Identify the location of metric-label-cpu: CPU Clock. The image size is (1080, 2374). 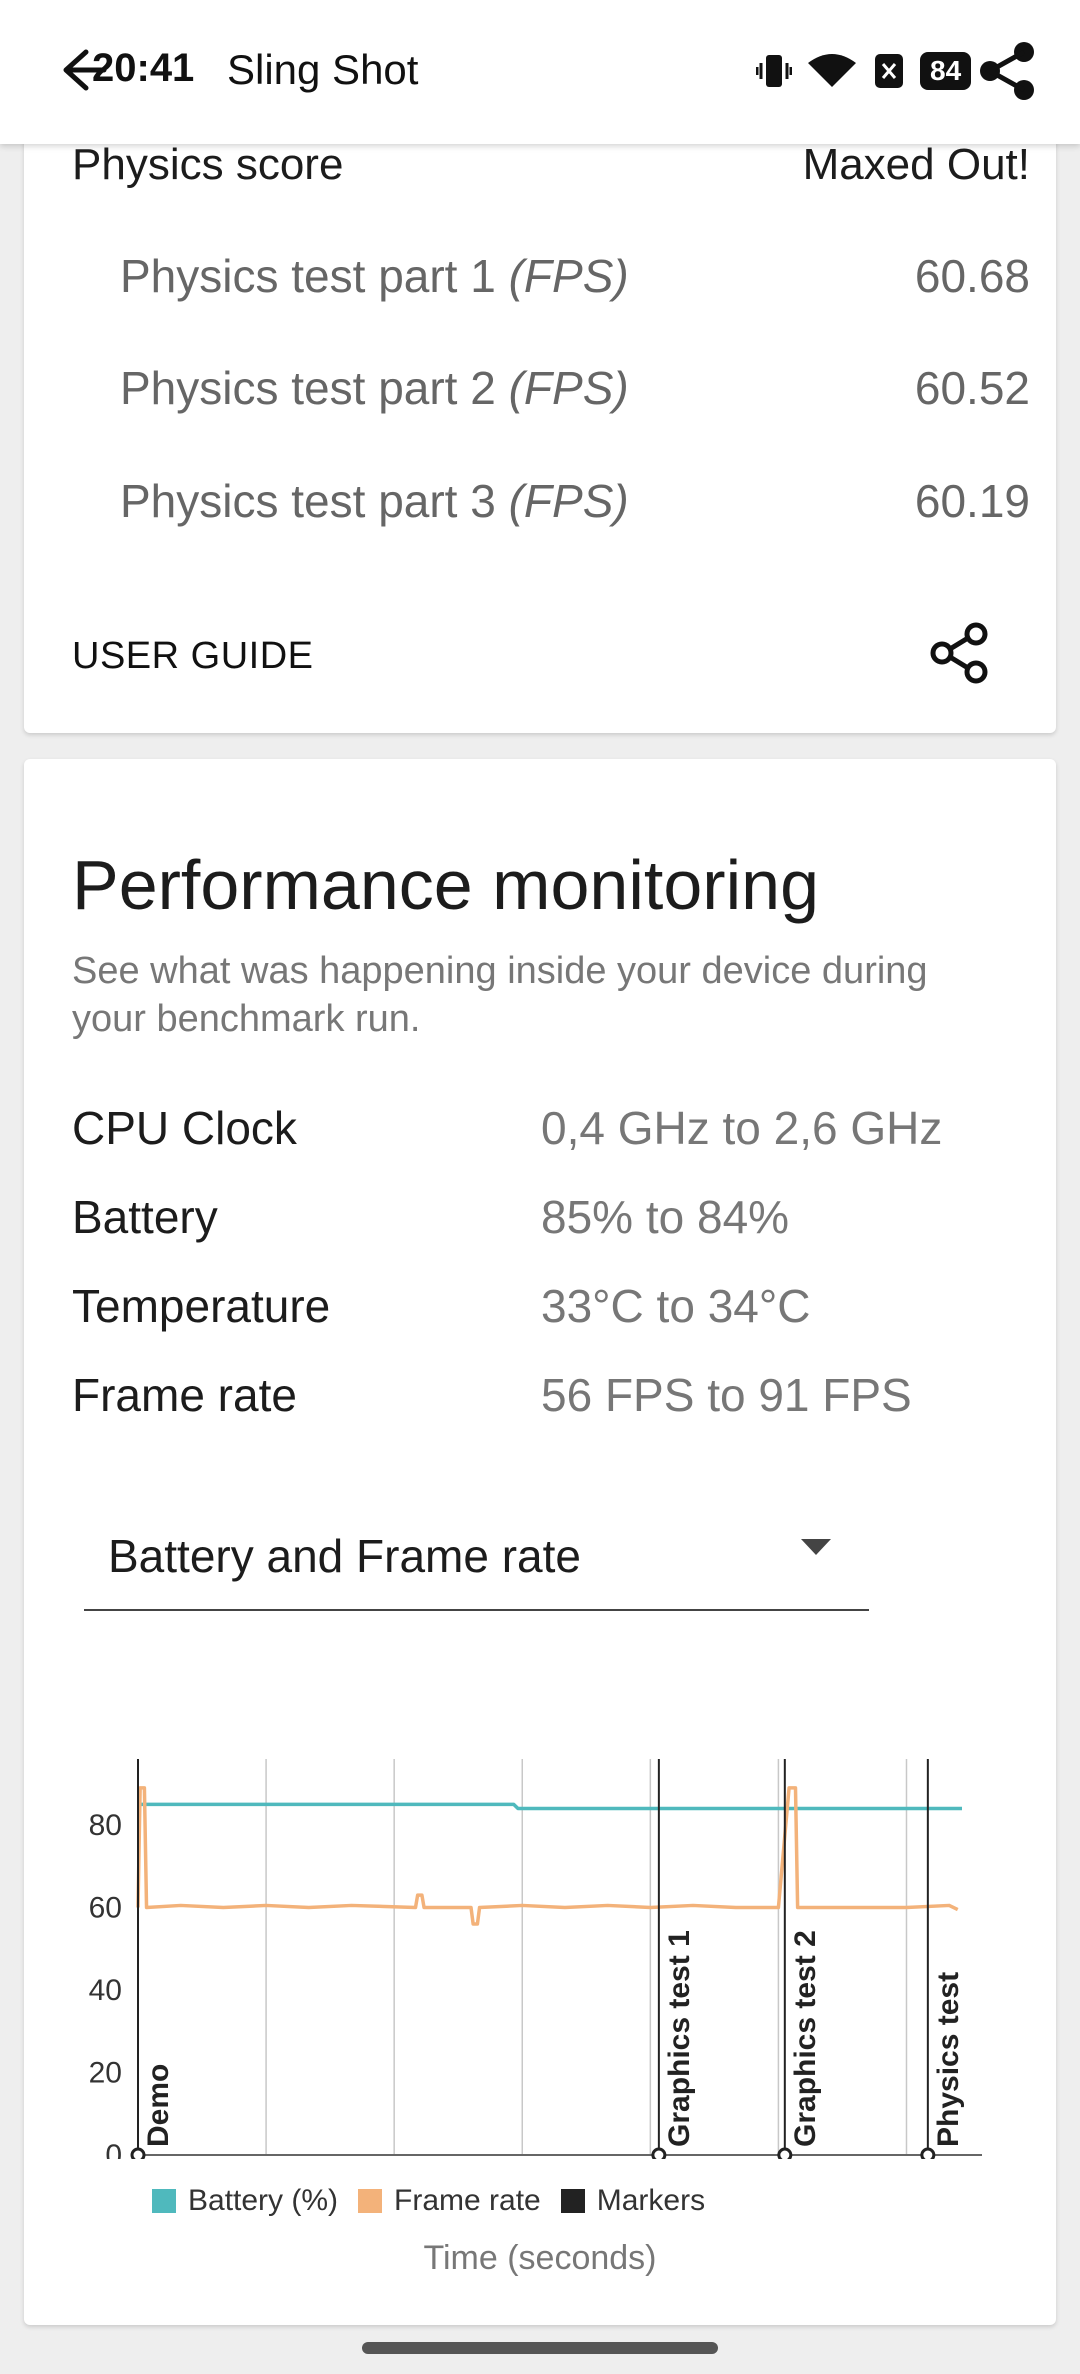
(184, 1128).